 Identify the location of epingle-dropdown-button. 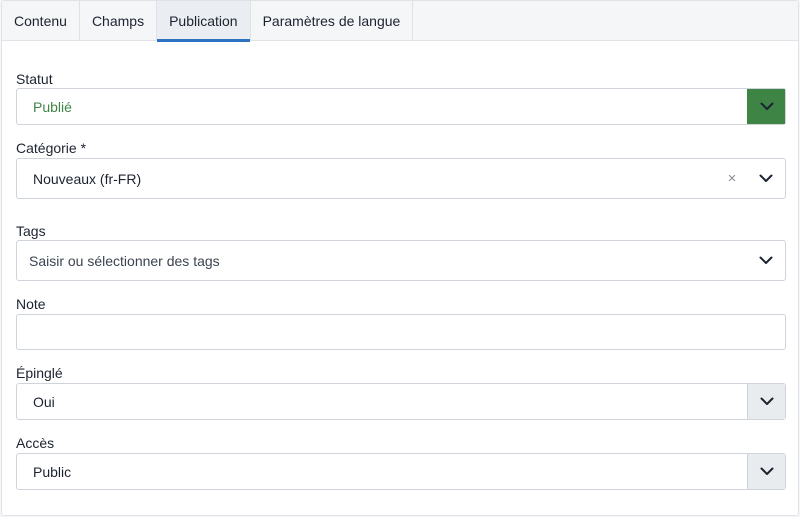
(766, 401).